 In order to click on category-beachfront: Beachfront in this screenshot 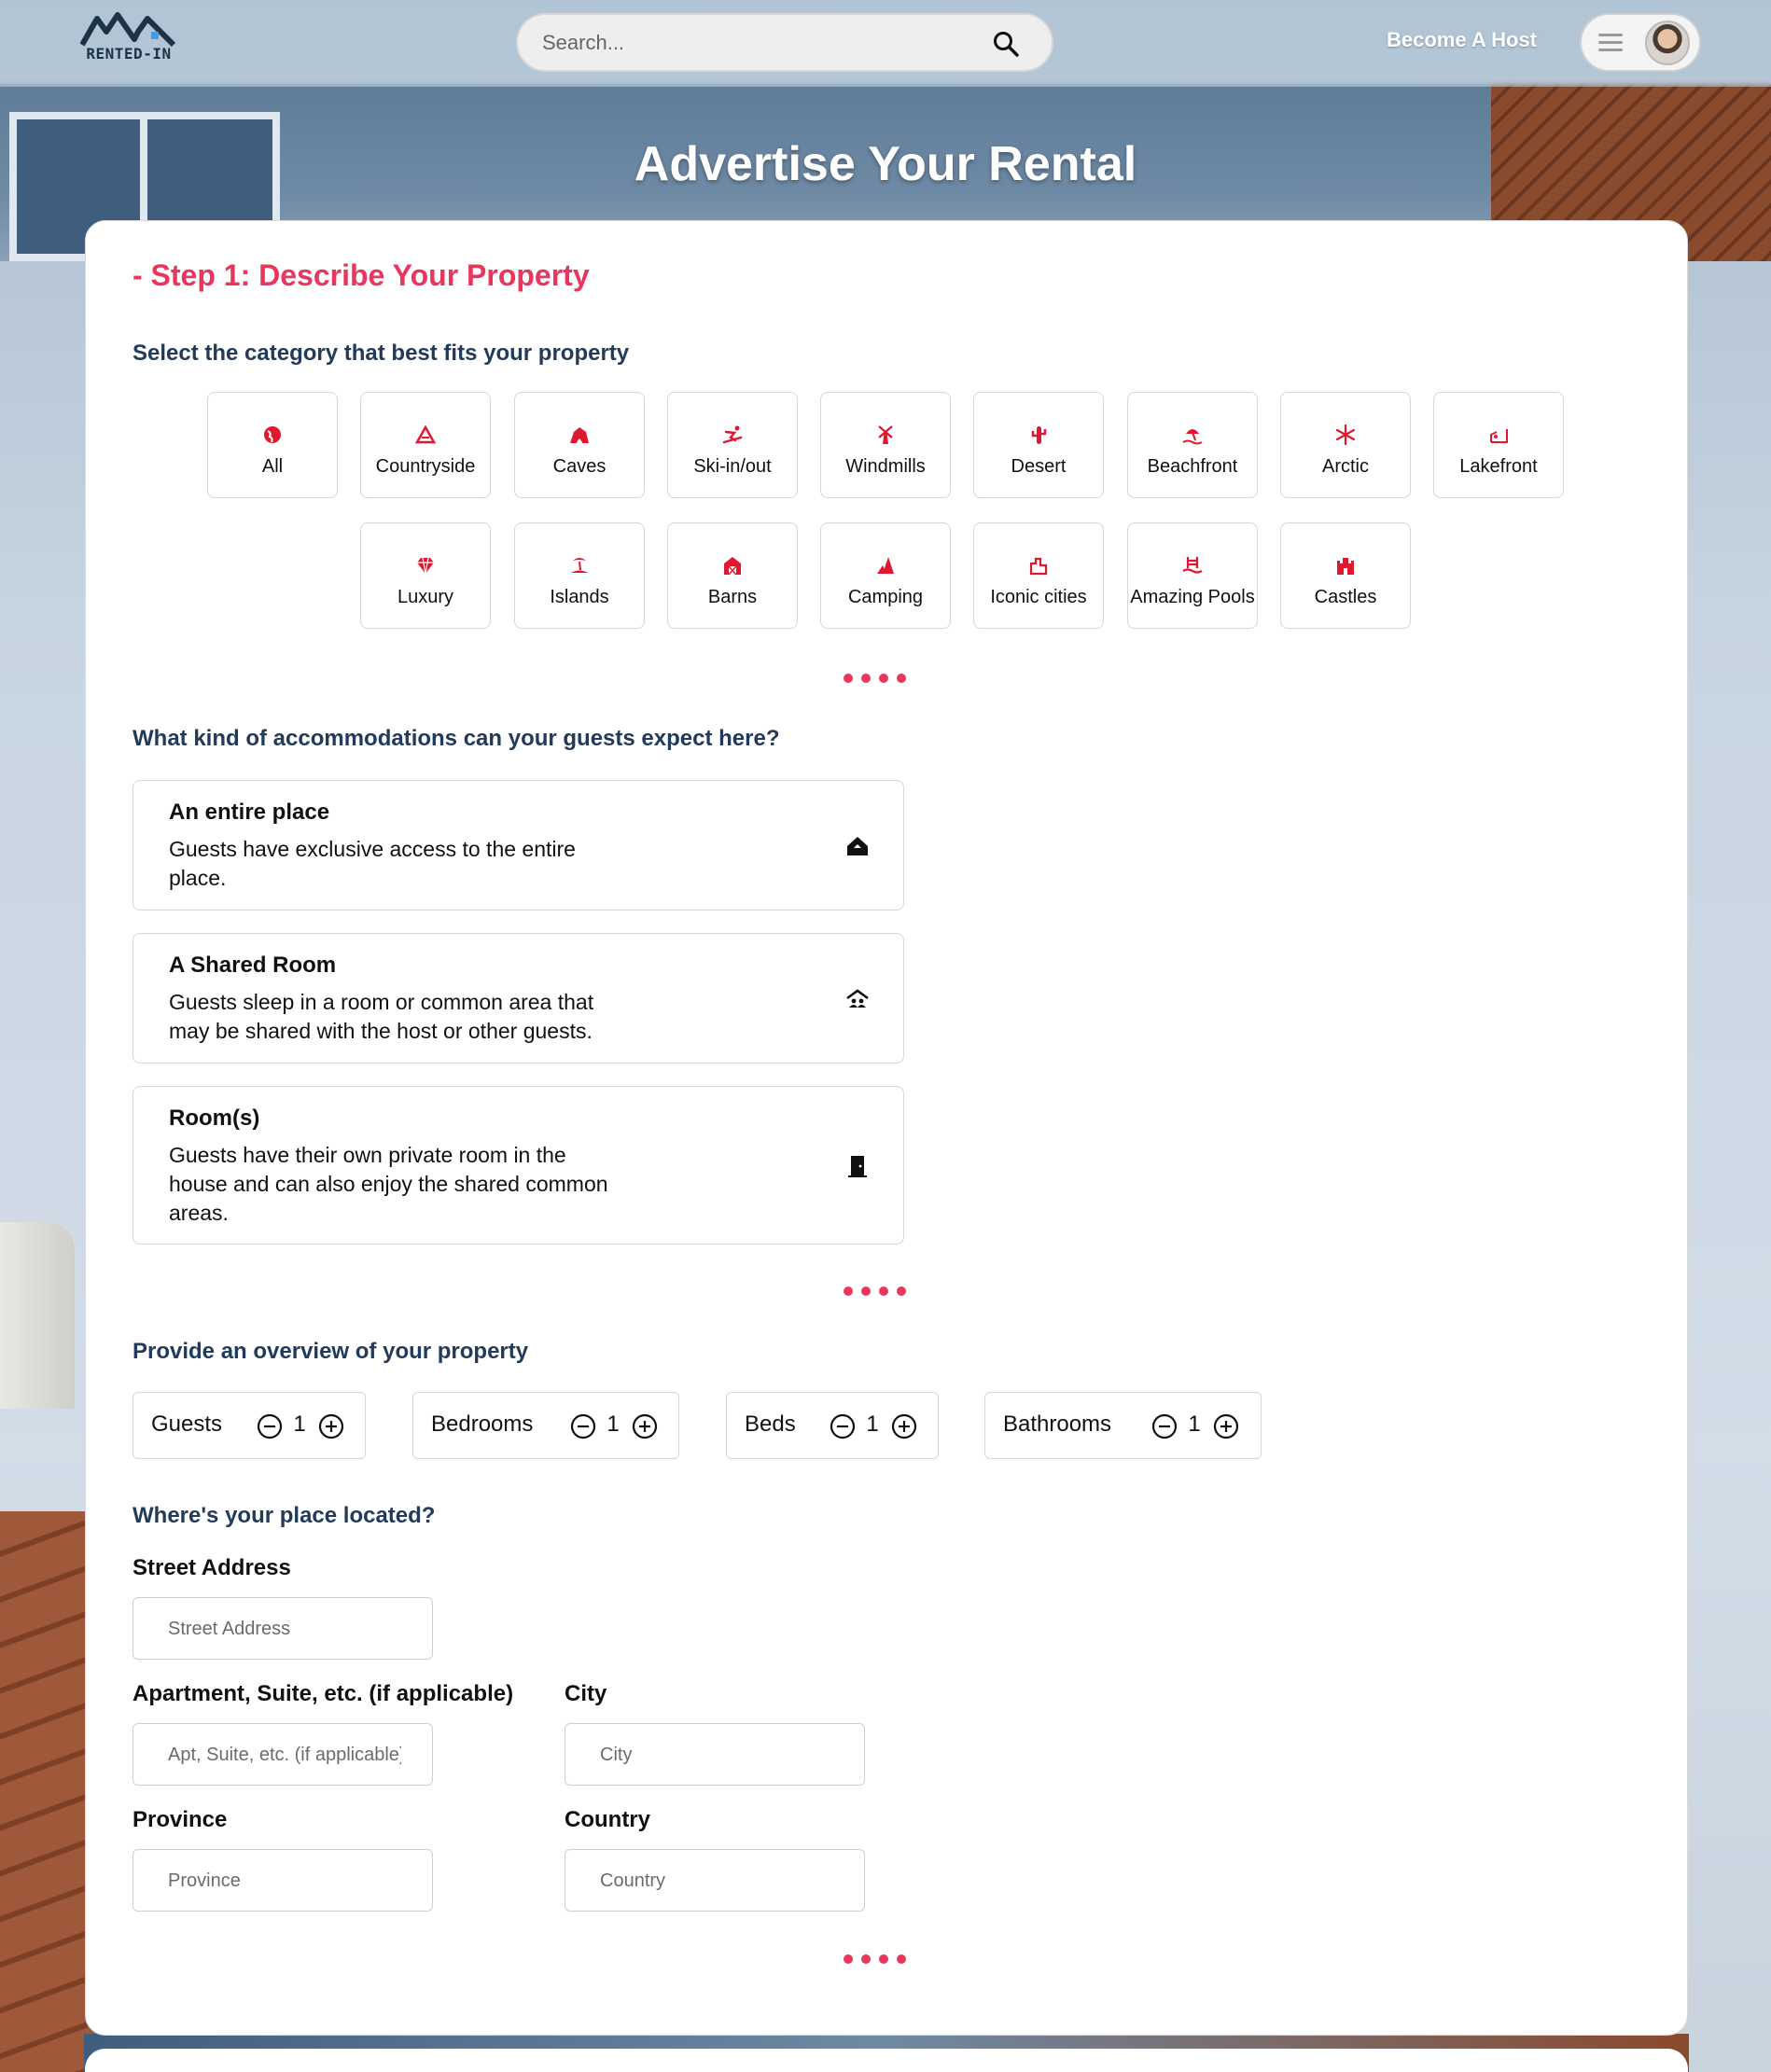, I will do `click(1192, 445)`.